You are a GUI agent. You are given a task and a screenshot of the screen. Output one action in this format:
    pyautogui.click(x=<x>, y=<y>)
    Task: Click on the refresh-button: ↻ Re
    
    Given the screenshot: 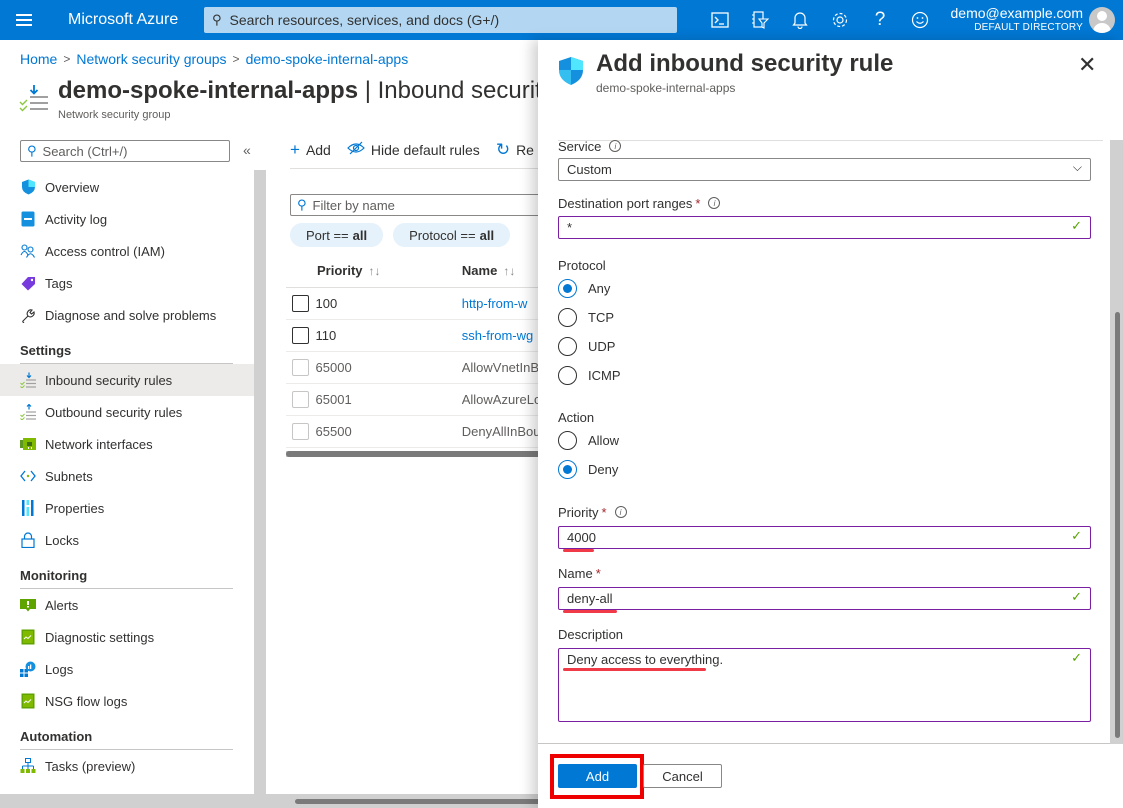 What is the action you would take?
    pyautogui.click(x=515, y=150)
    